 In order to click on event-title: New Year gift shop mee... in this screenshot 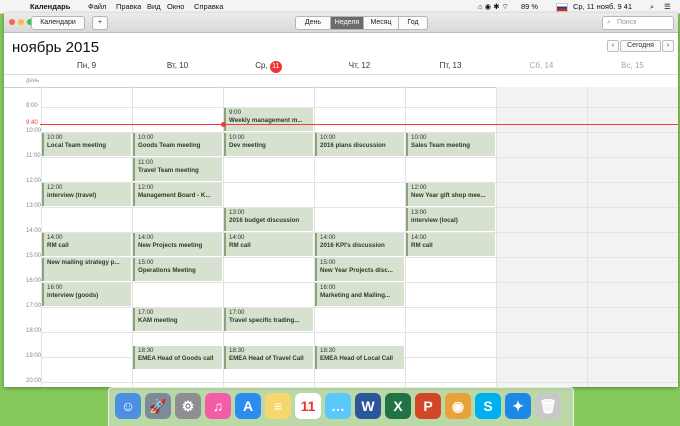, I will do `click(448, 195)`.